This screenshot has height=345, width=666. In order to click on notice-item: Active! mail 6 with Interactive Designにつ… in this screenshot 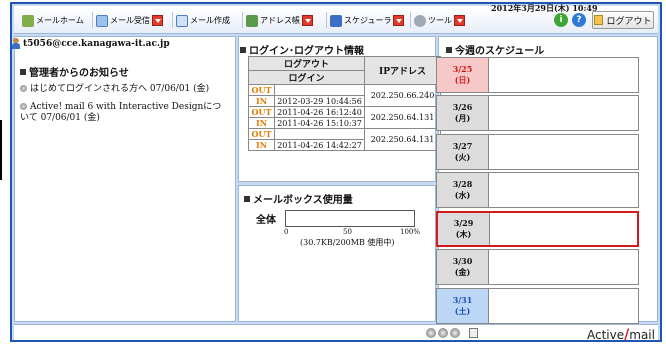, I will do `click(122, 113)`.